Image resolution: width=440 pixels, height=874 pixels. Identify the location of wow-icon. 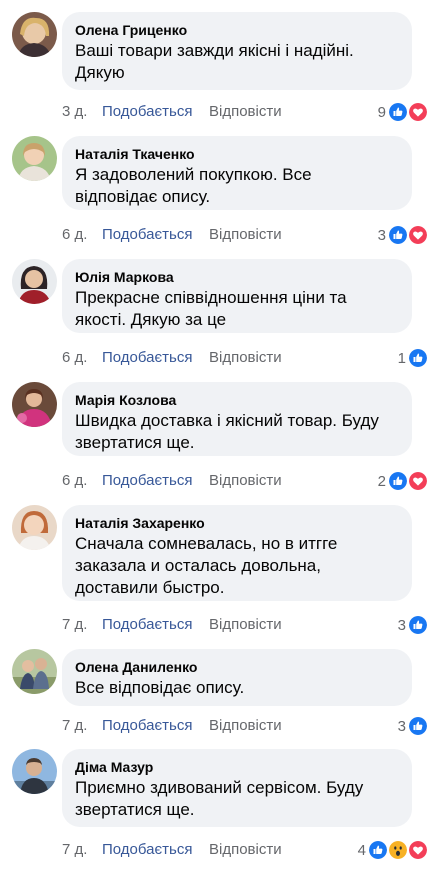
(398, 850).